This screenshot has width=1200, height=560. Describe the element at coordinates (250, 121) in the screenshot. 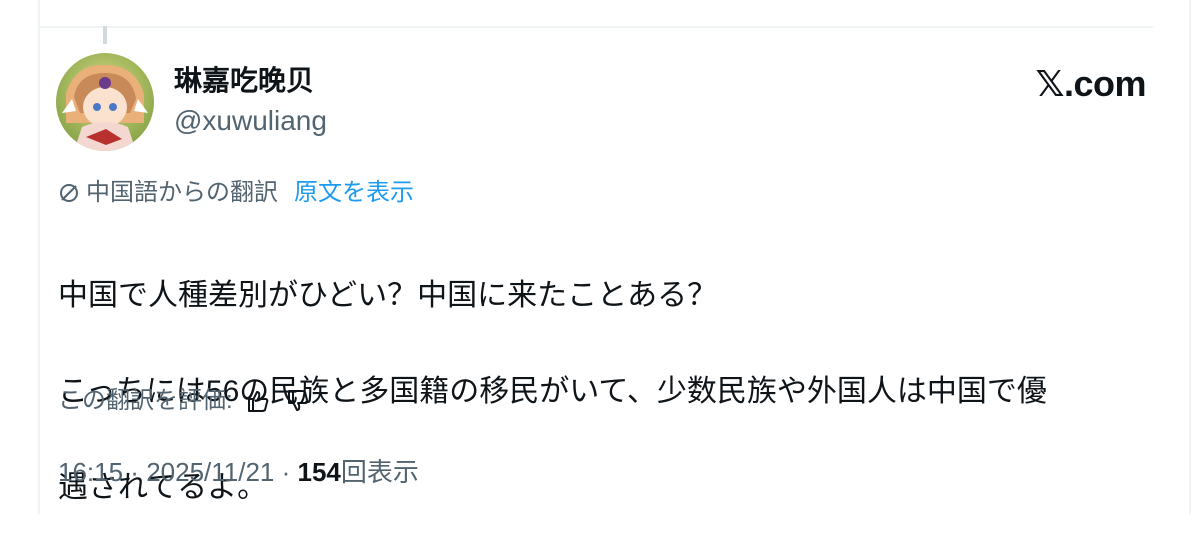

I see `author-handle: @xuwuliang` at that location.